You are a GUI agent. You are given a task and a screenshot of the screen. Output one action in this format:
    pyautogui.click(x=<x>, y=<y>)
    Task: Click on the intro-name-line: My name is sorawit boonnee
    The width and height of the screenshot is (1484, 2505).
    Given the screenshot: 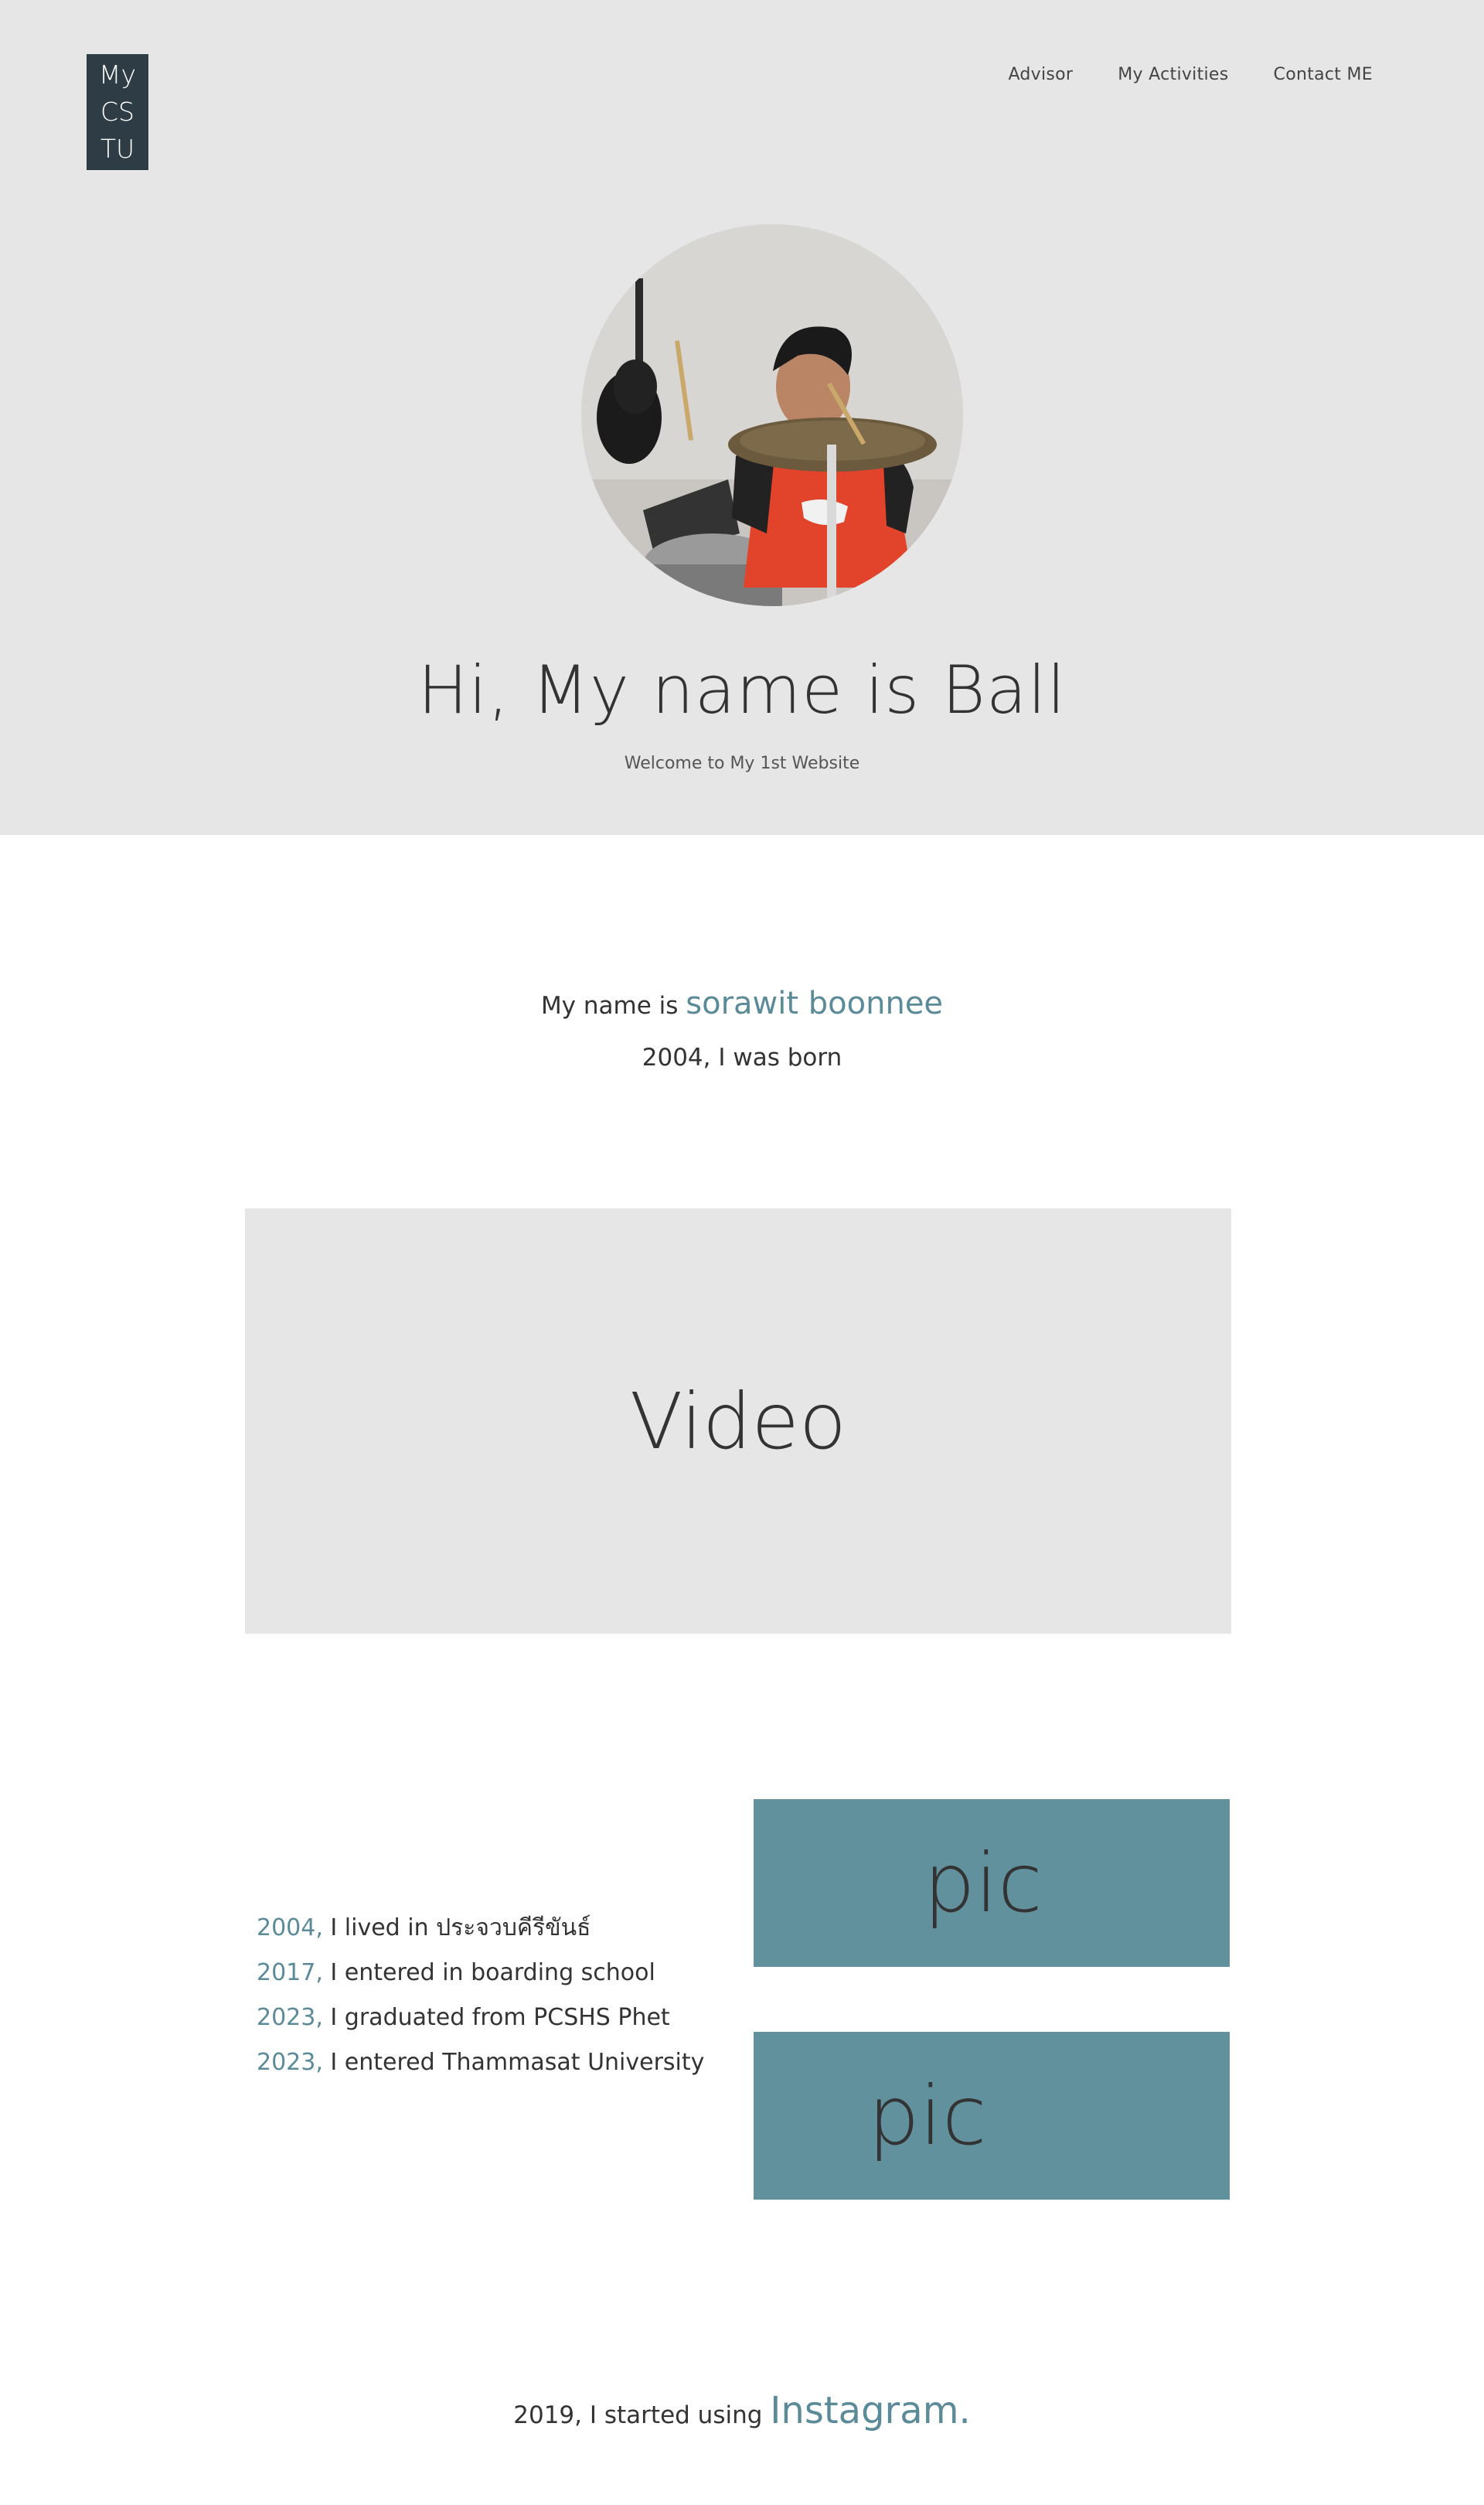 What is the action you would take?
    pyautogui.click(x=742, y=1003)
    